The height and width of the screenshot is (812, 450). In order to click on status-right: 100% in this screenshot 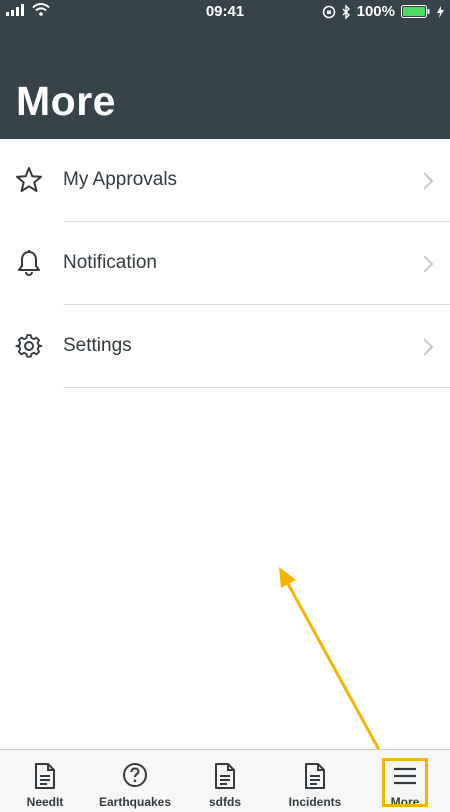, I will do `click(383, 11)`.